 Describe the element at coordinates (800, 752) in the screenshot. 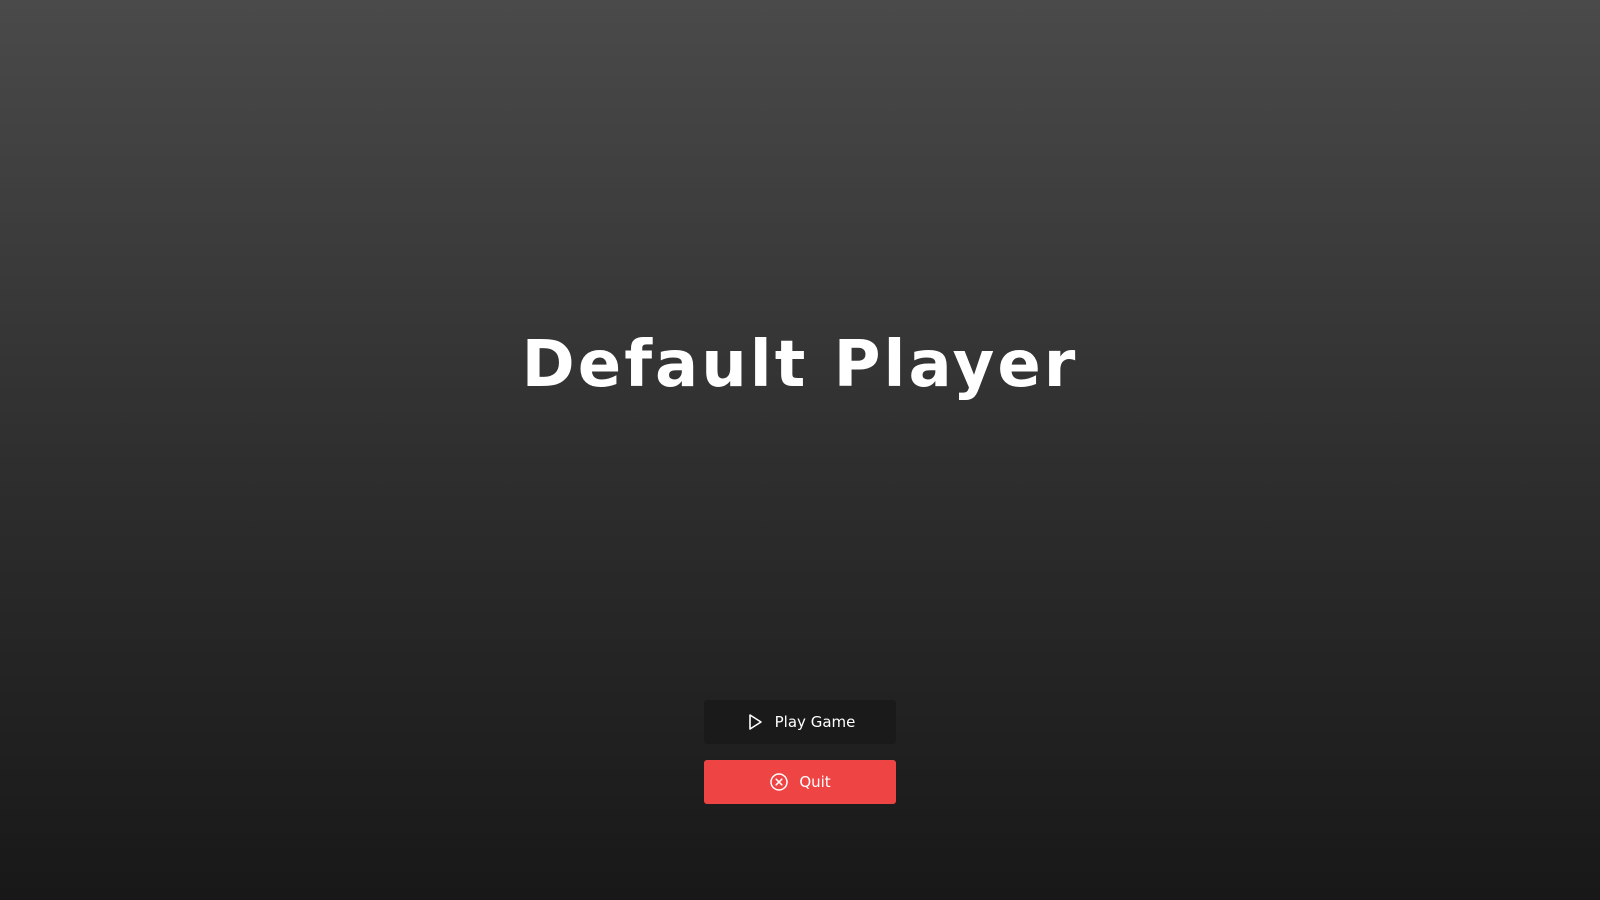

I see `main-menu: Play Game Quit` at that location.